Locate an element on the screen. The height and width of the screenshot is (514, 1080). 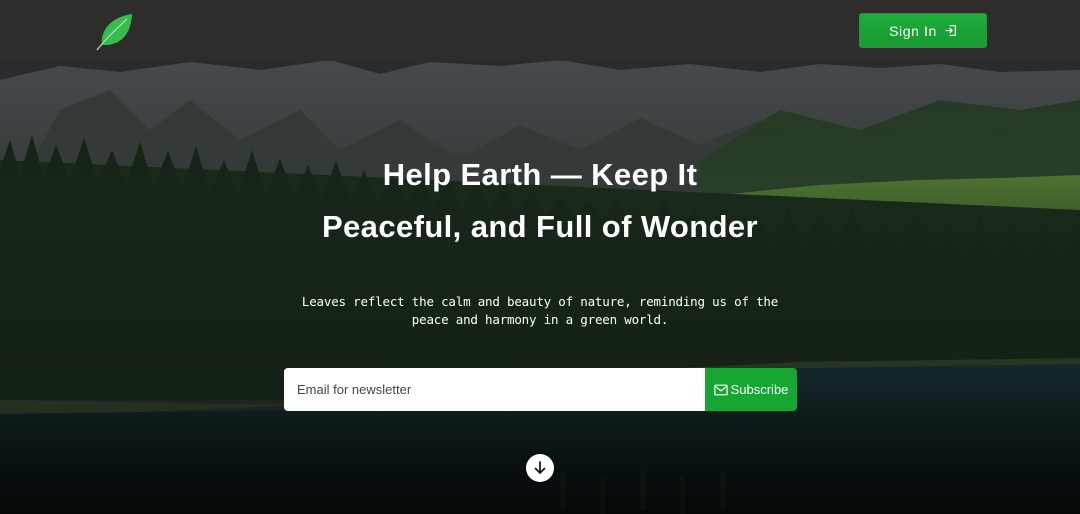
arrow-down-icon is located at coordinates (540, 467).